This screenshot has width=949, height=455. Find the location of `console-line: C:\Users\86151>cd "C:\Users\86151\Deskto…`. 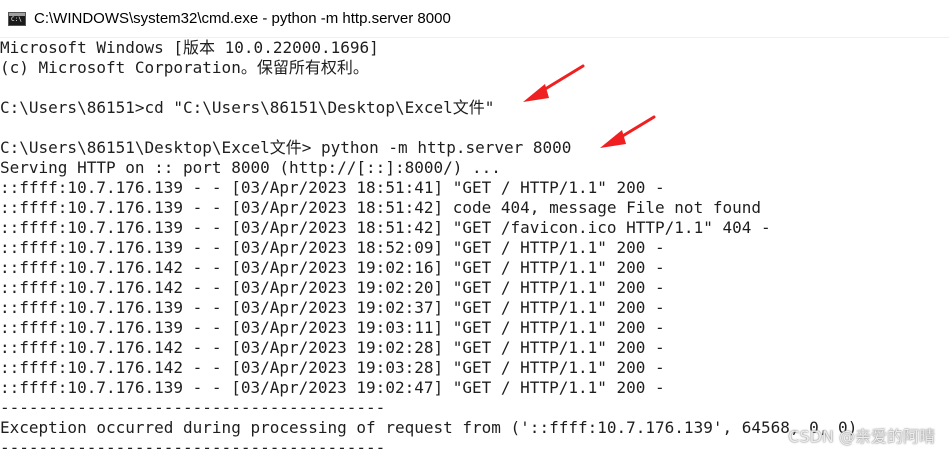

console-line: C:\Users\86151>cd "C:\Users\86151\Deskto… is located at coordinates (247, 107).